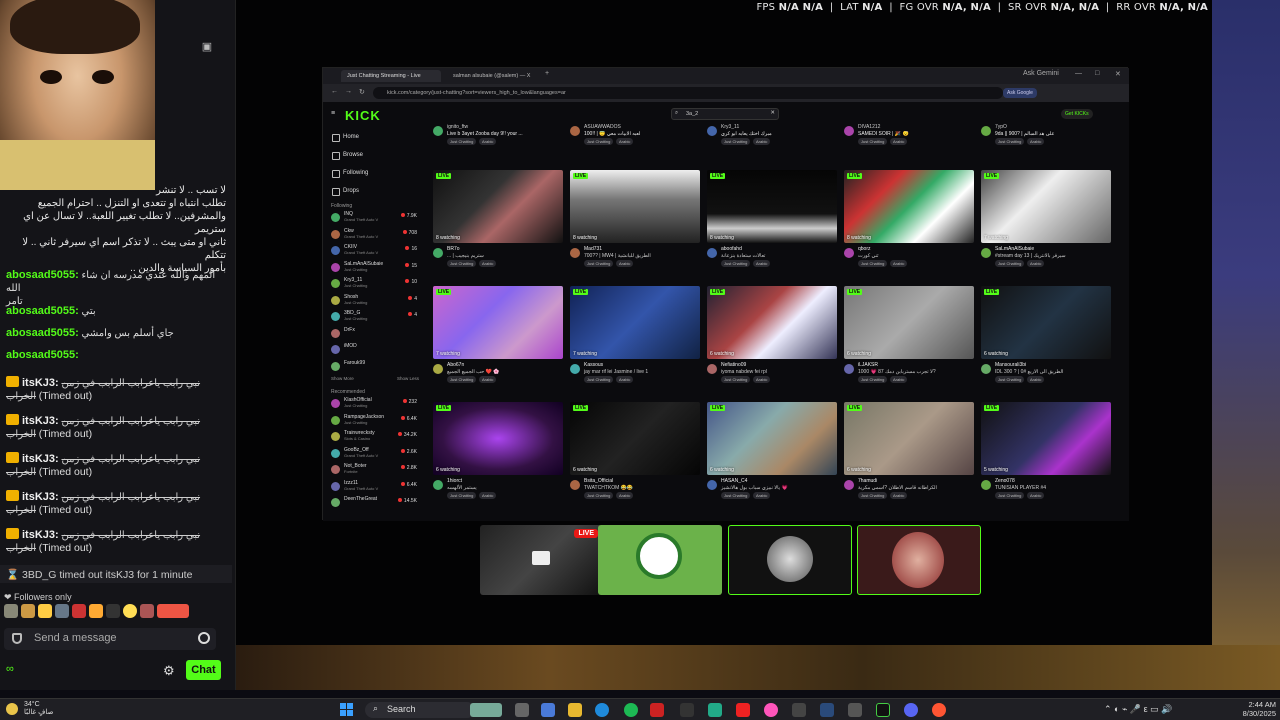  Describe the element at coordinates (375, 405) in the screenshot. I see `sidebar-channel: KlashOfficial Just Chatting 232` at that location.